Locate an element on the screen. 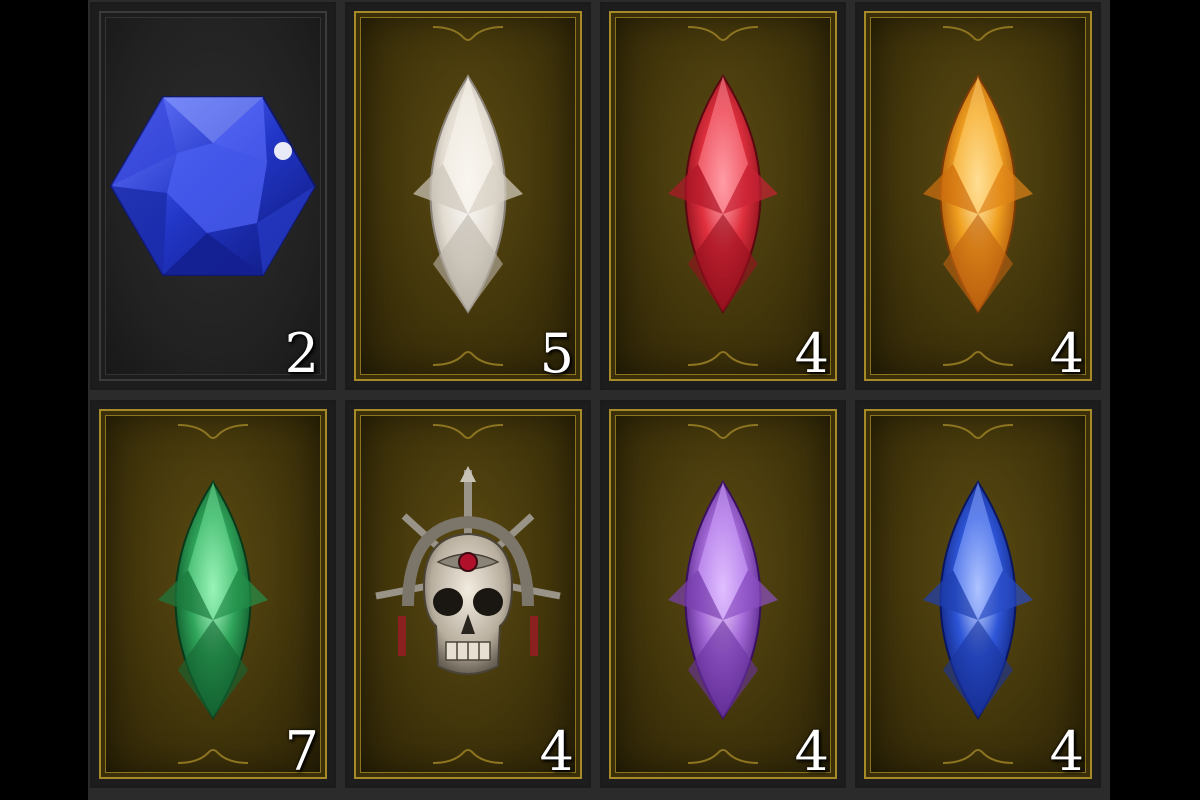 The width and height of the screenshot is (1200, 800). inventory-slot-skull: 4 is located at coordinates (468, 594).